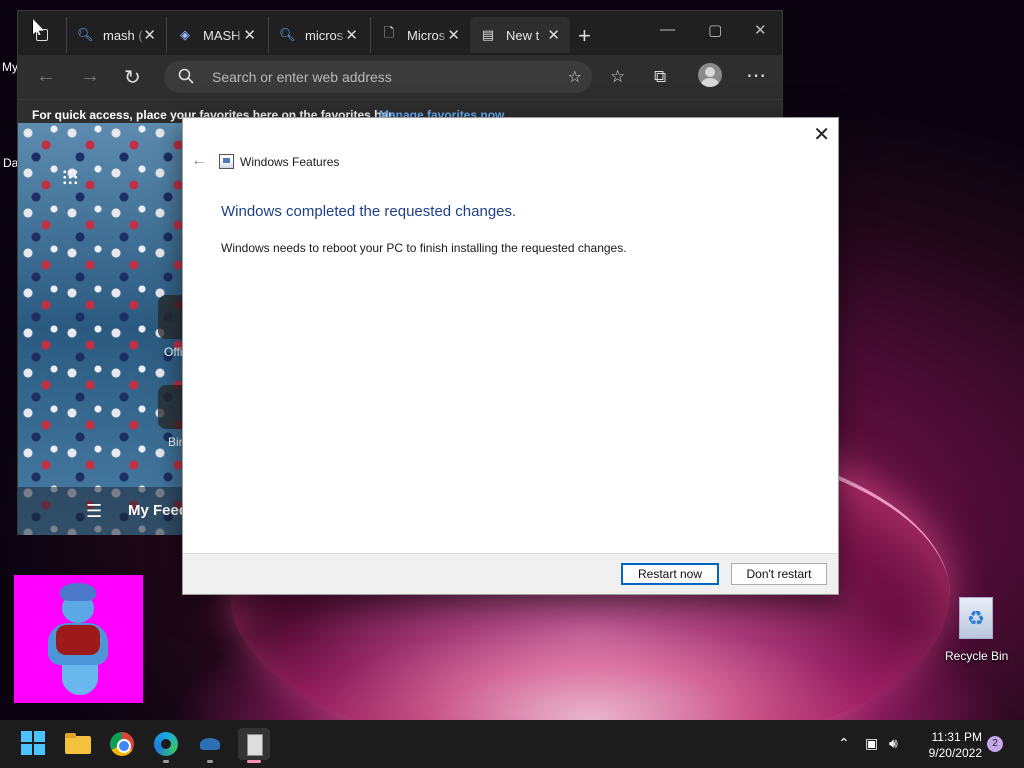  What do you see at coordinates (977, 656) in the screenshot?
I see `recycle-bin-label: Recycle Bin` at bounding box center [977, 656].